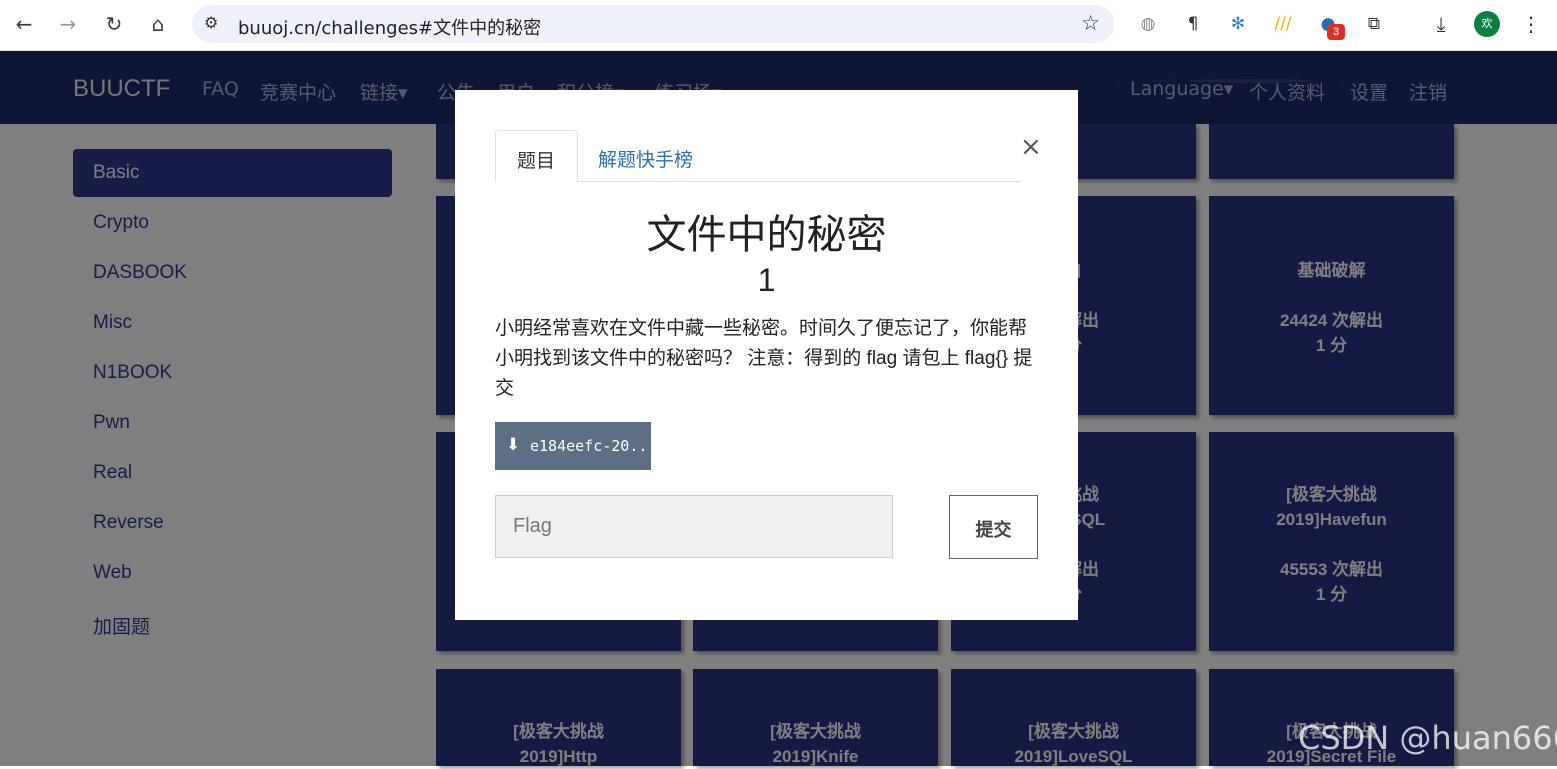  What do you see at coordinates (1487, 24) in the screenshot?
I see `profile-avatar: 欢` at bounding box center [1487, 24].